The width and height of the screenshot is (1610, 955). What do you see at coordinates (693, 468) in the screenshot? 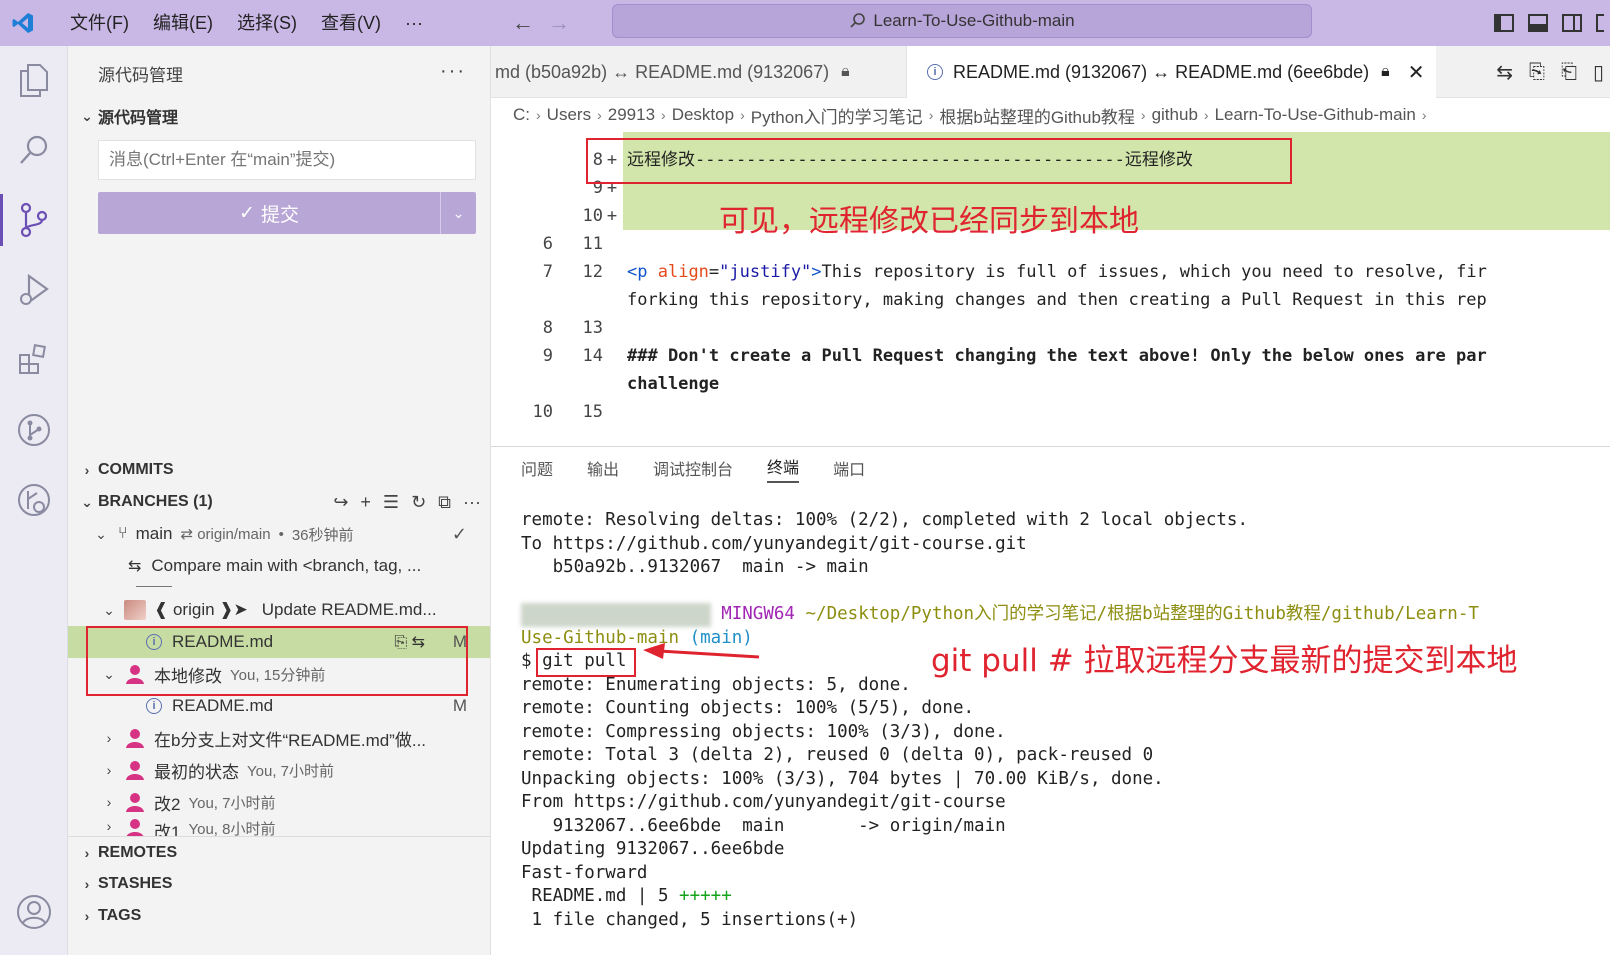
I see `tab-debug-console: 调试控制台` at bounding box center [693, 468].